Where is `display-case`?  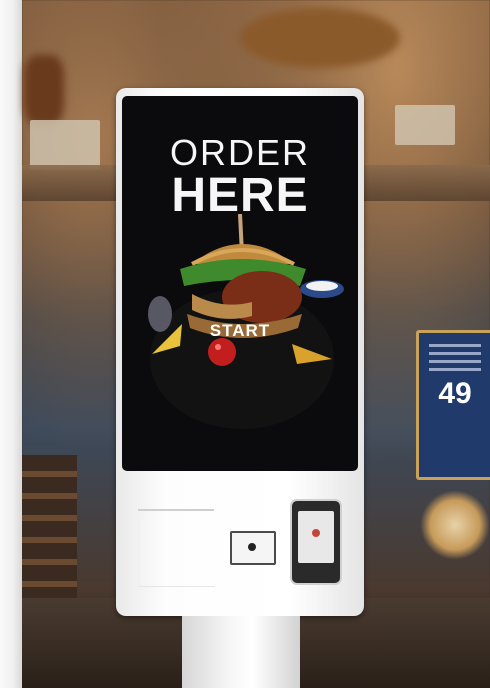
display-case is located at coordinates (49, 530).